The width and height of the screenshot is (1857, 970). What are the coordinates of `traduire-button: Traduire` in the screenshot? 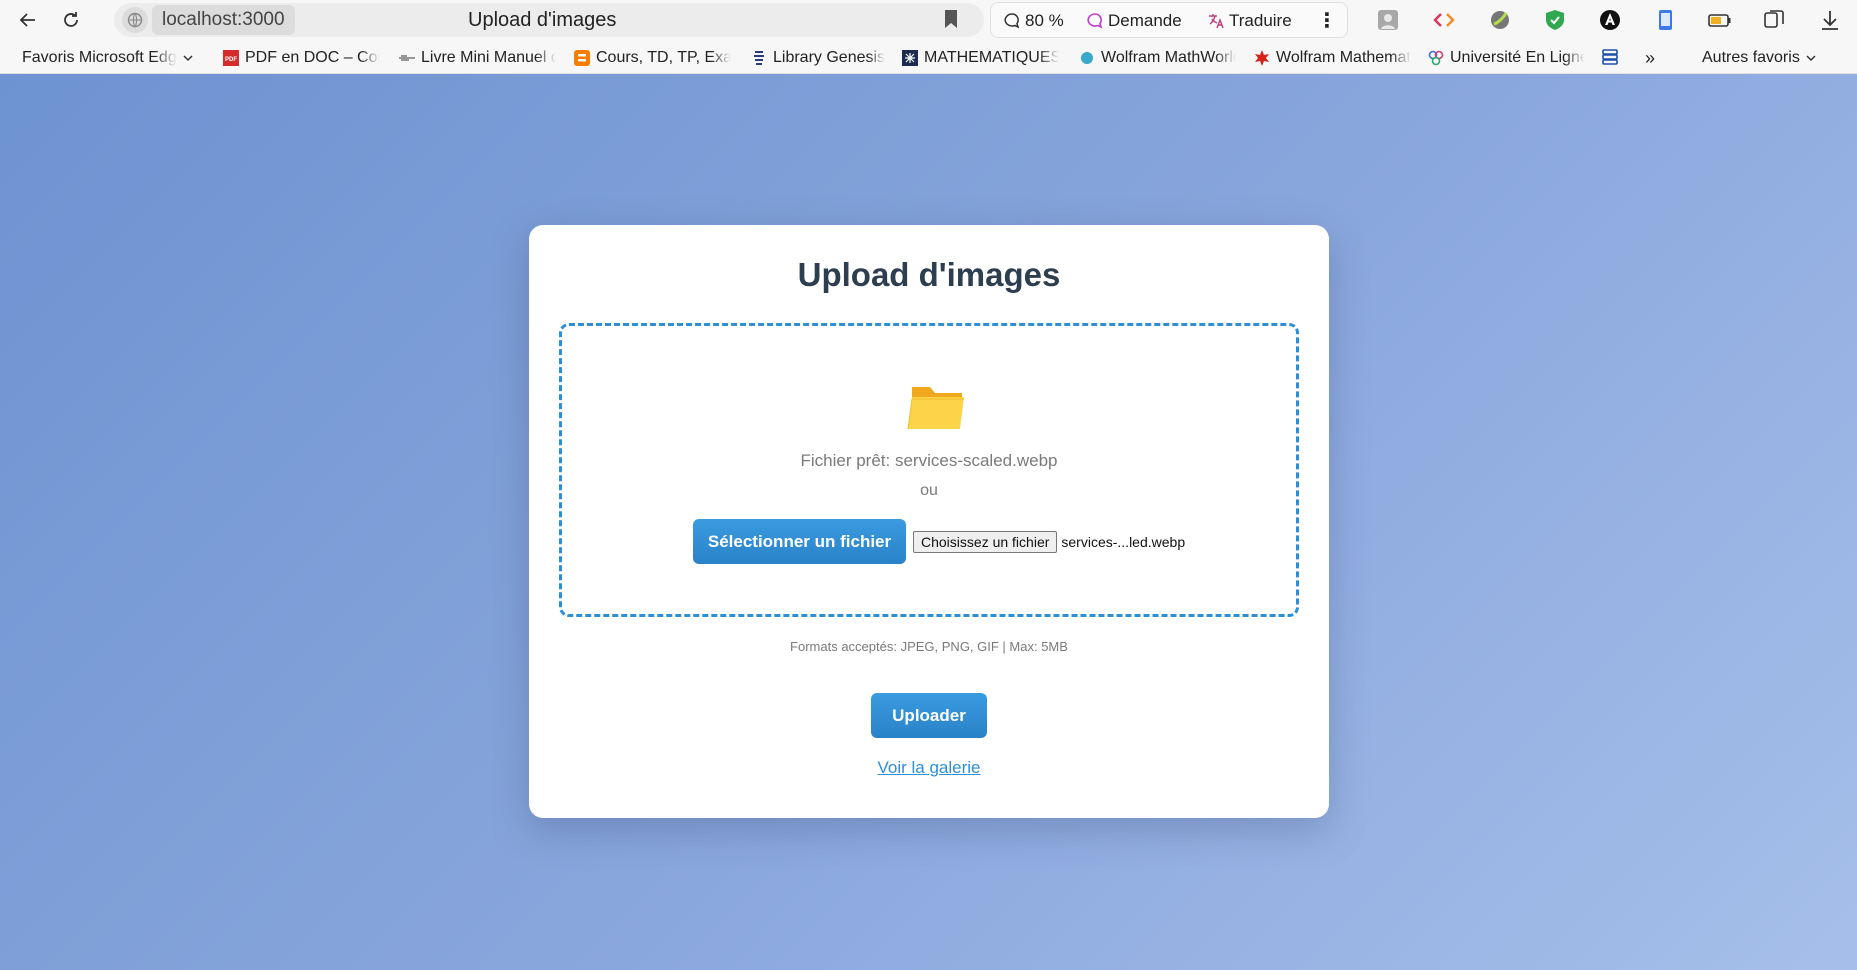 It's located at (1249, 21).